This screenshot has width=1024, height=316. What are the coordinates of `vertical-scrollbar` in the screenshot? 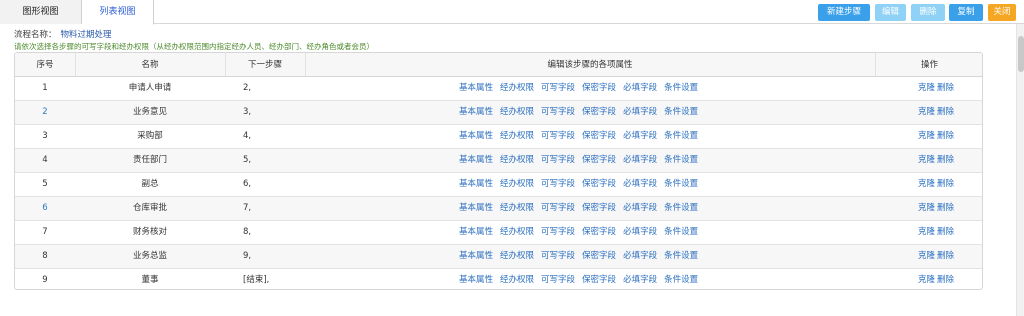 It's located at (1020, 170).